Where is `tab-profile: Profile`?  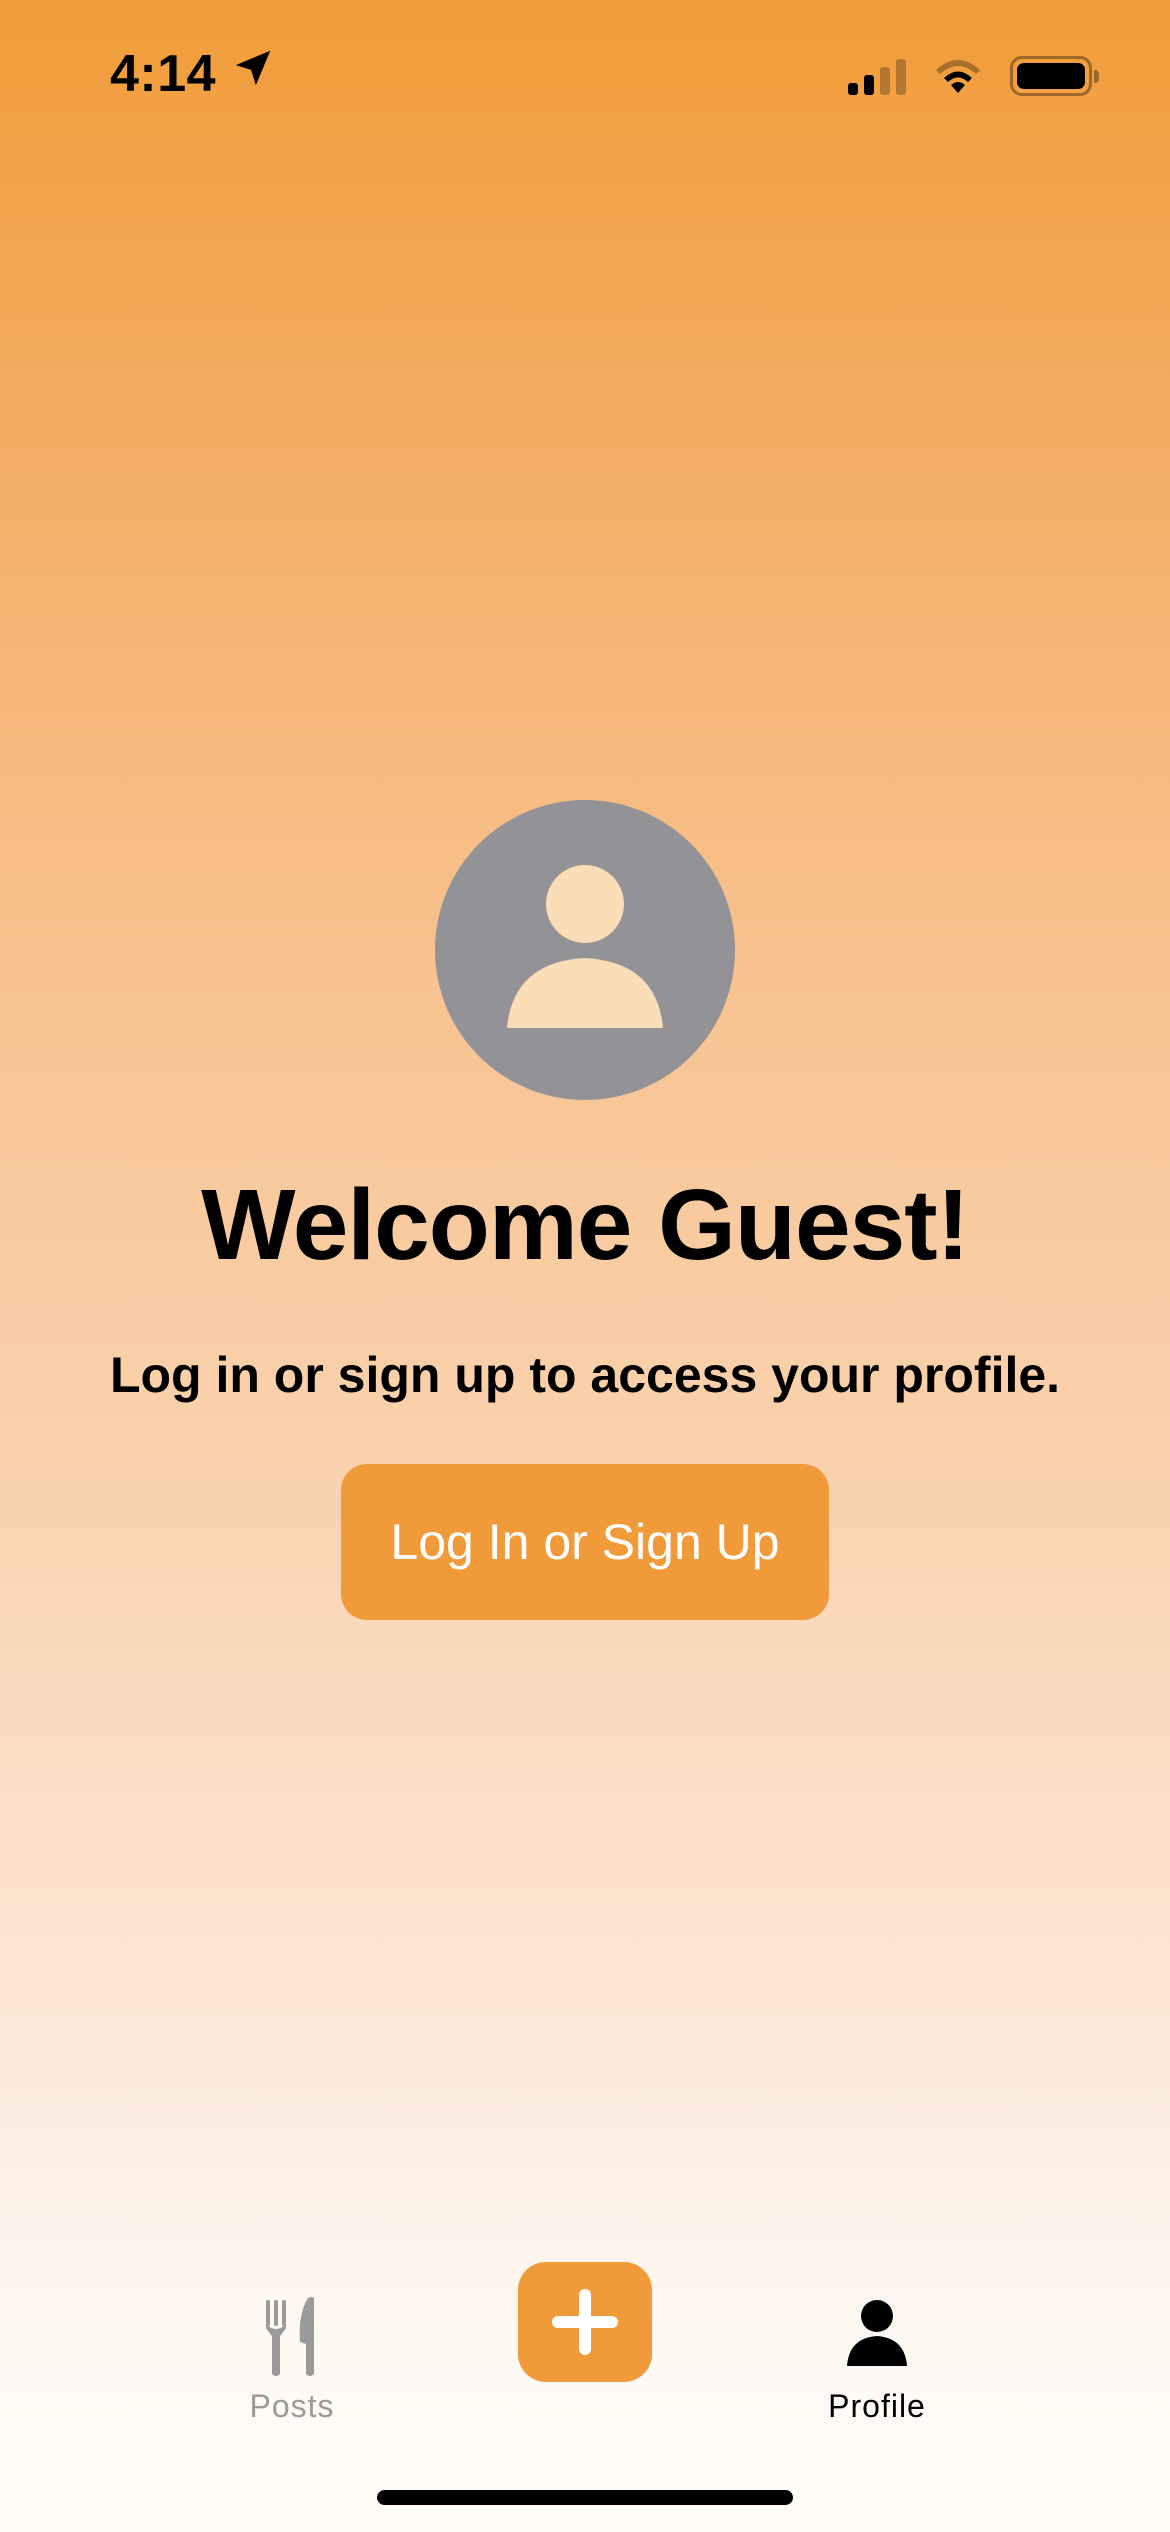 tab-profile: Profile is located at coordinates (877, 2359).